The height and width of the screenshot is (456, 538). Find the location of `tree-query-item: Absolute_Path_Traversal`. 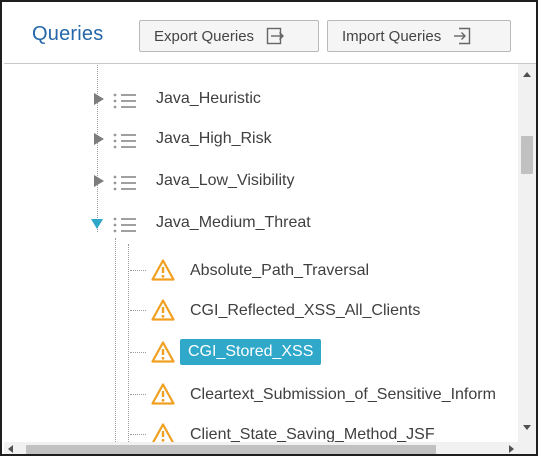

tree-query-item: Absolute_Path_Traversal is located at coordinates (261, 270).